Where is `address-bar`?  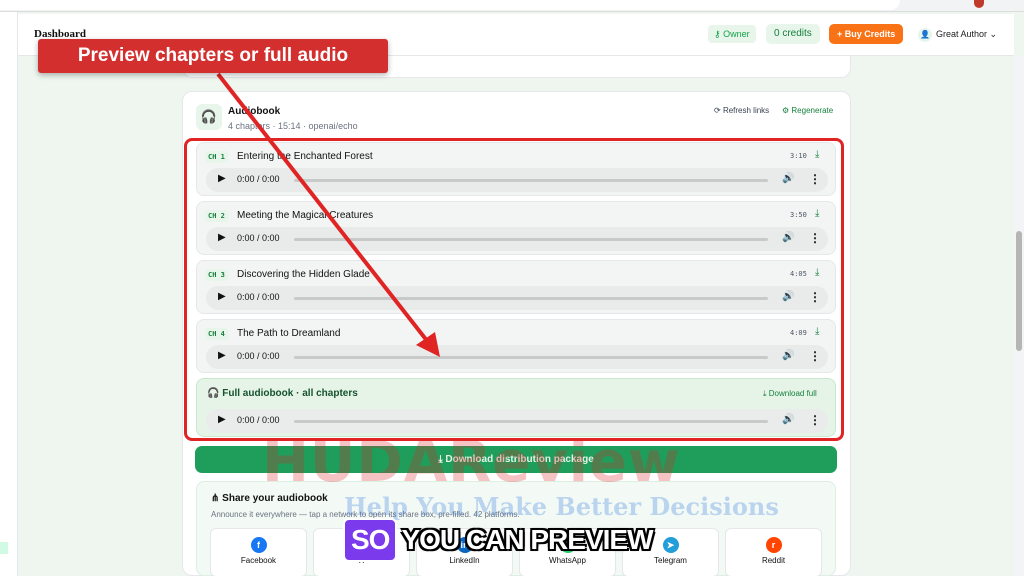 address-bar is located at coordinates (450, 5).